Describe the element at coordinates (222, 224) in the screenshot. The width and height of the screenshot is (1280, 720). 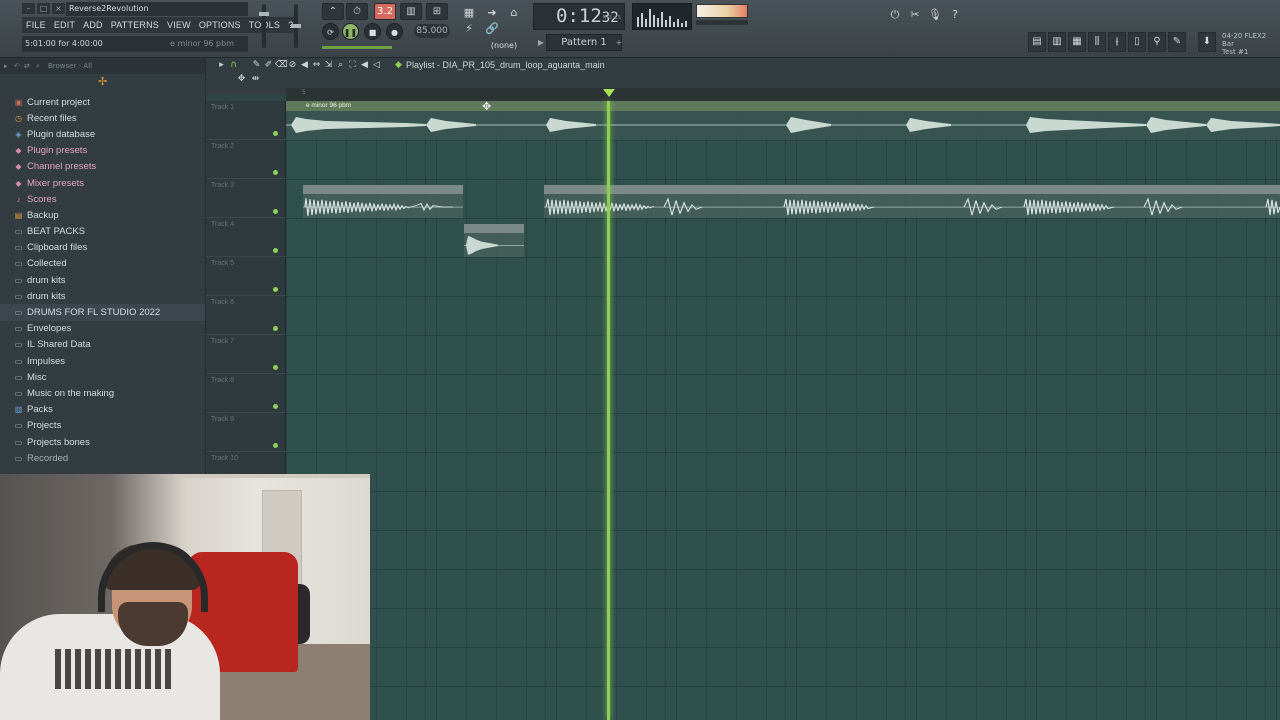
I see `track-name: Track 4` at that location.